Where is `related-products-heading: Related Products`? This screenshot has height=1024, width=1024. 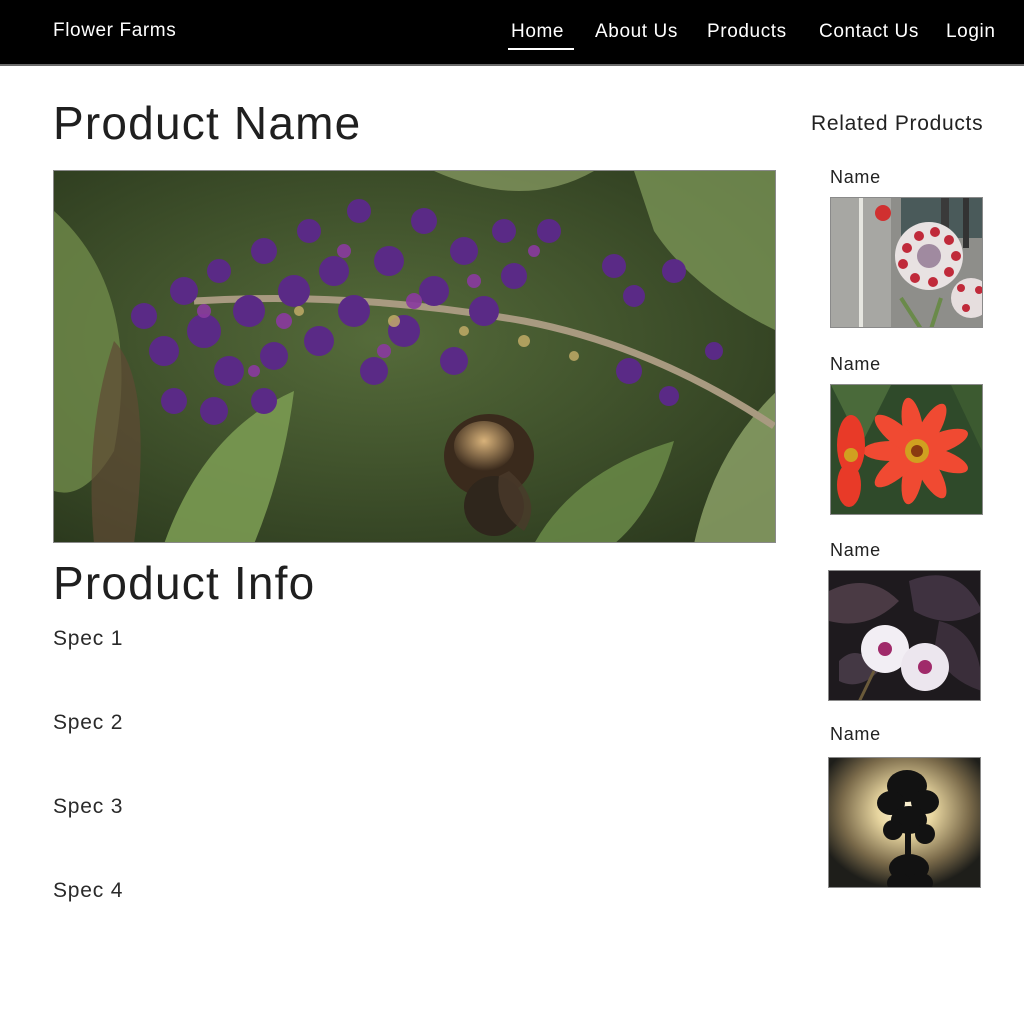 related-products-heading: Related Products is located at coordinates (897, 123).